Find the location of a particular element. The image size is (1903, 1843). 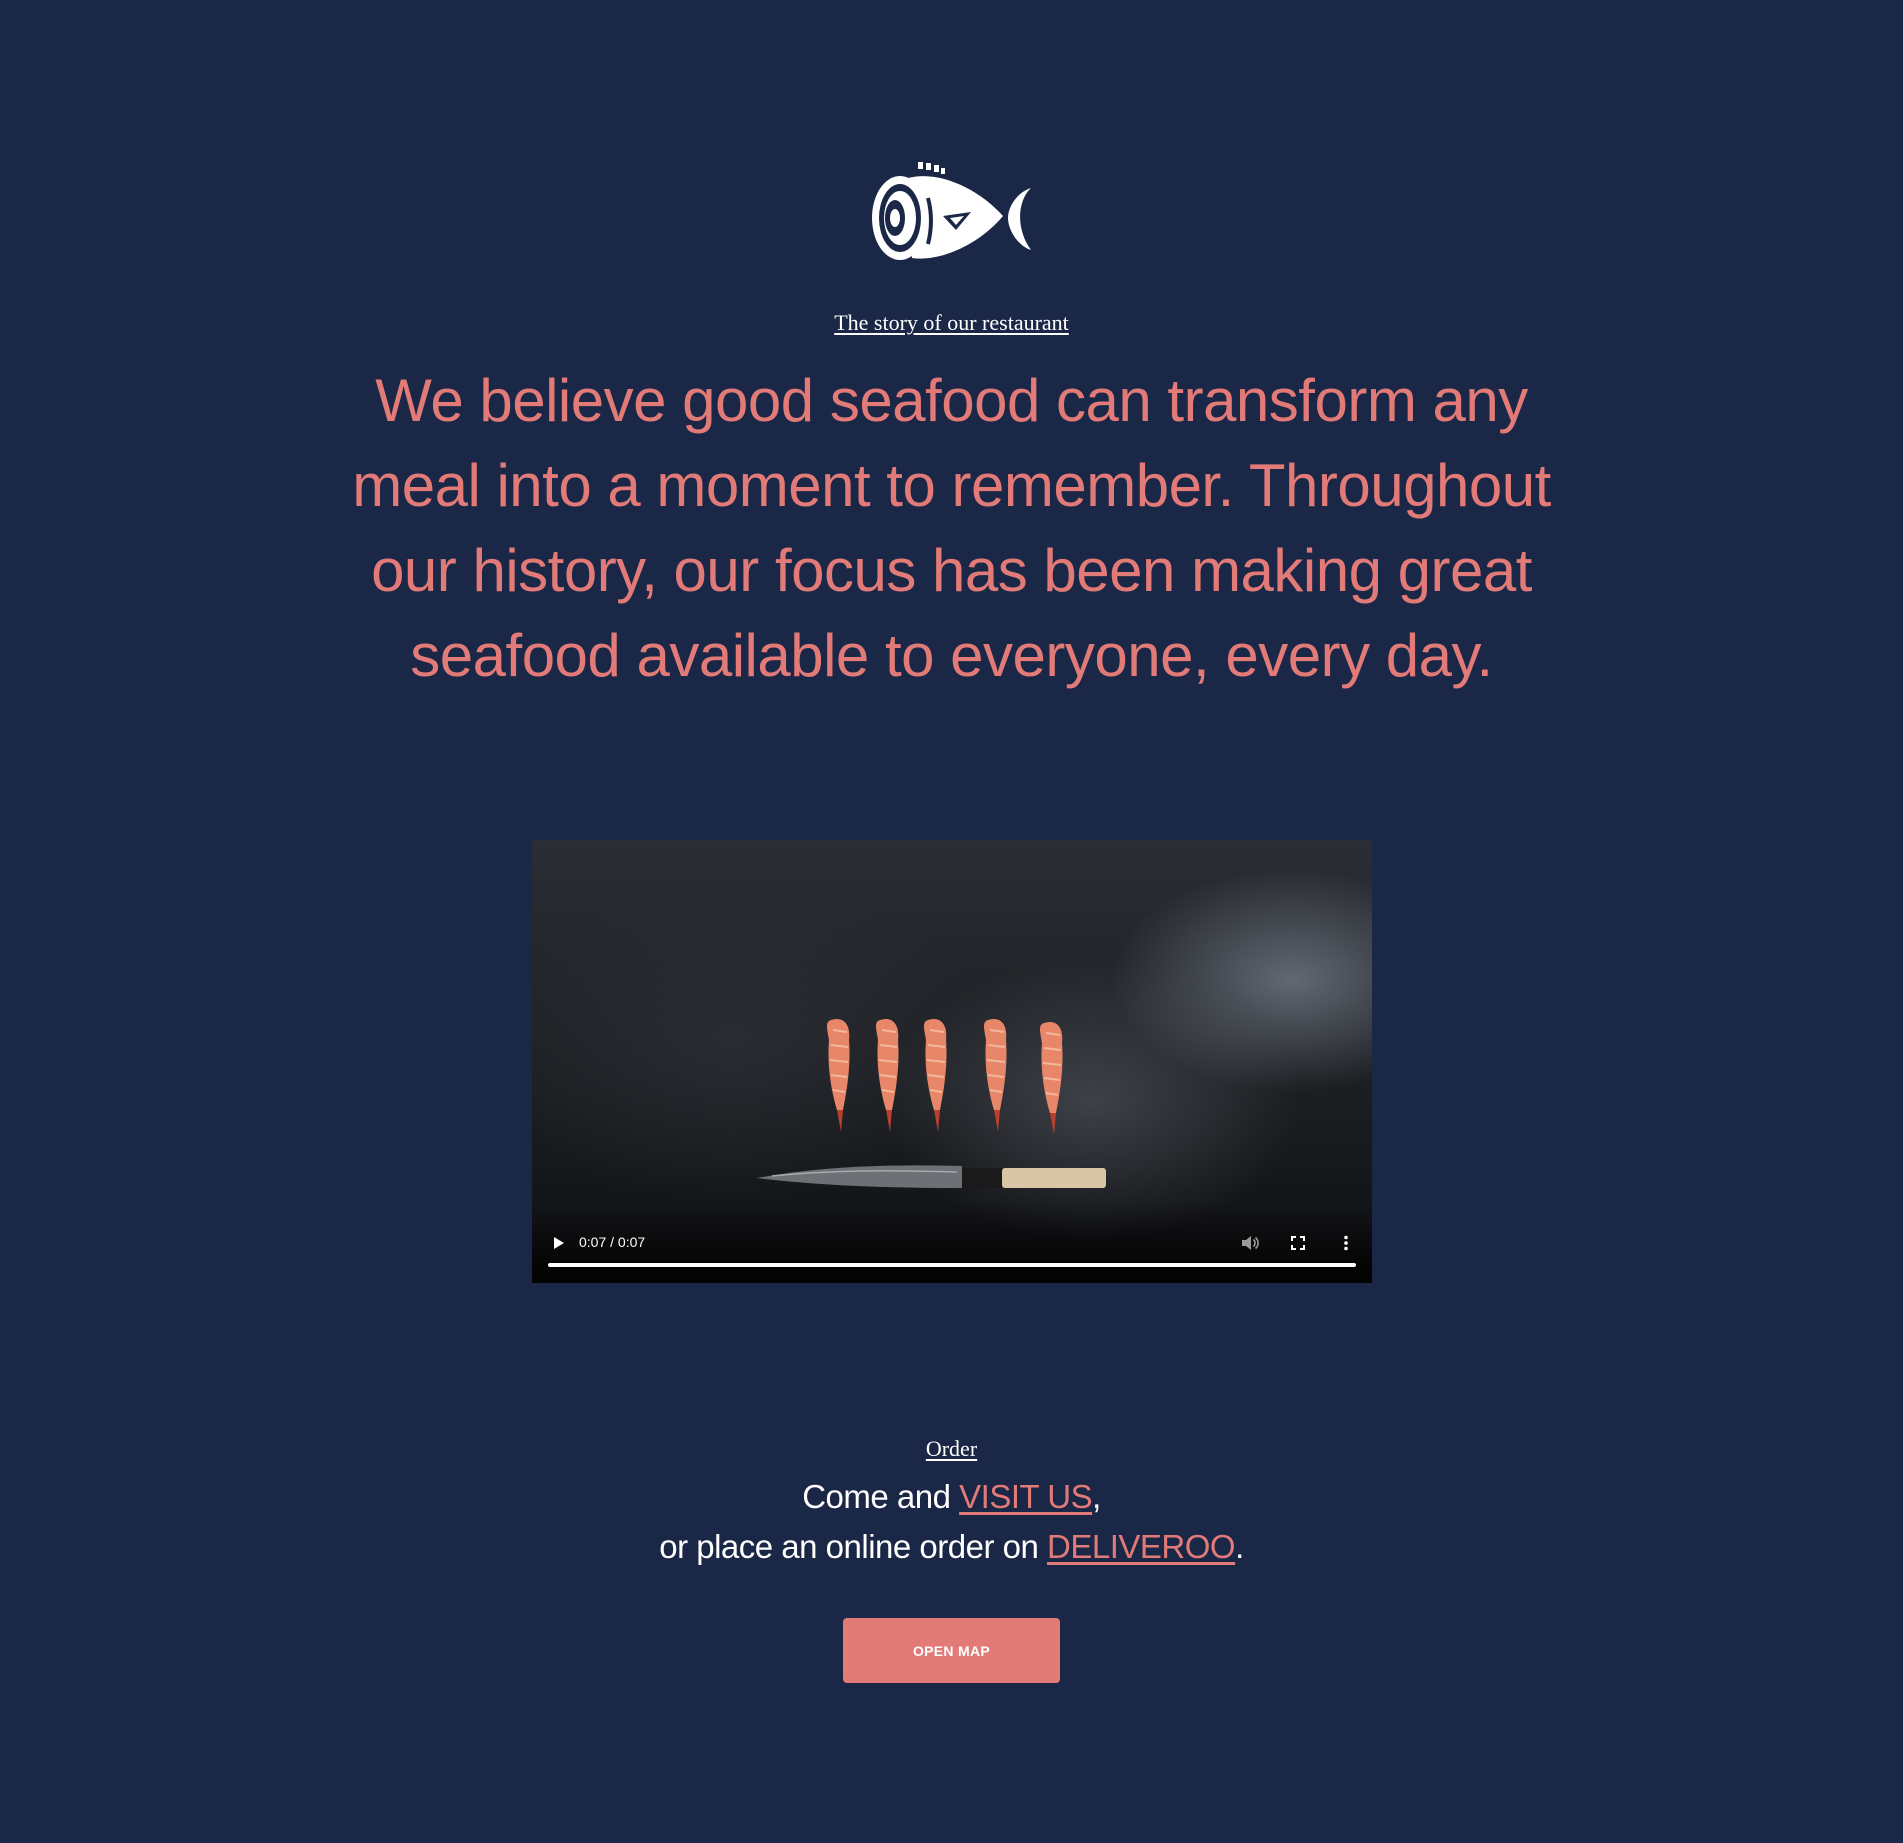

visit-us-link: VISIT US is located at coordinates (1025, 1496).